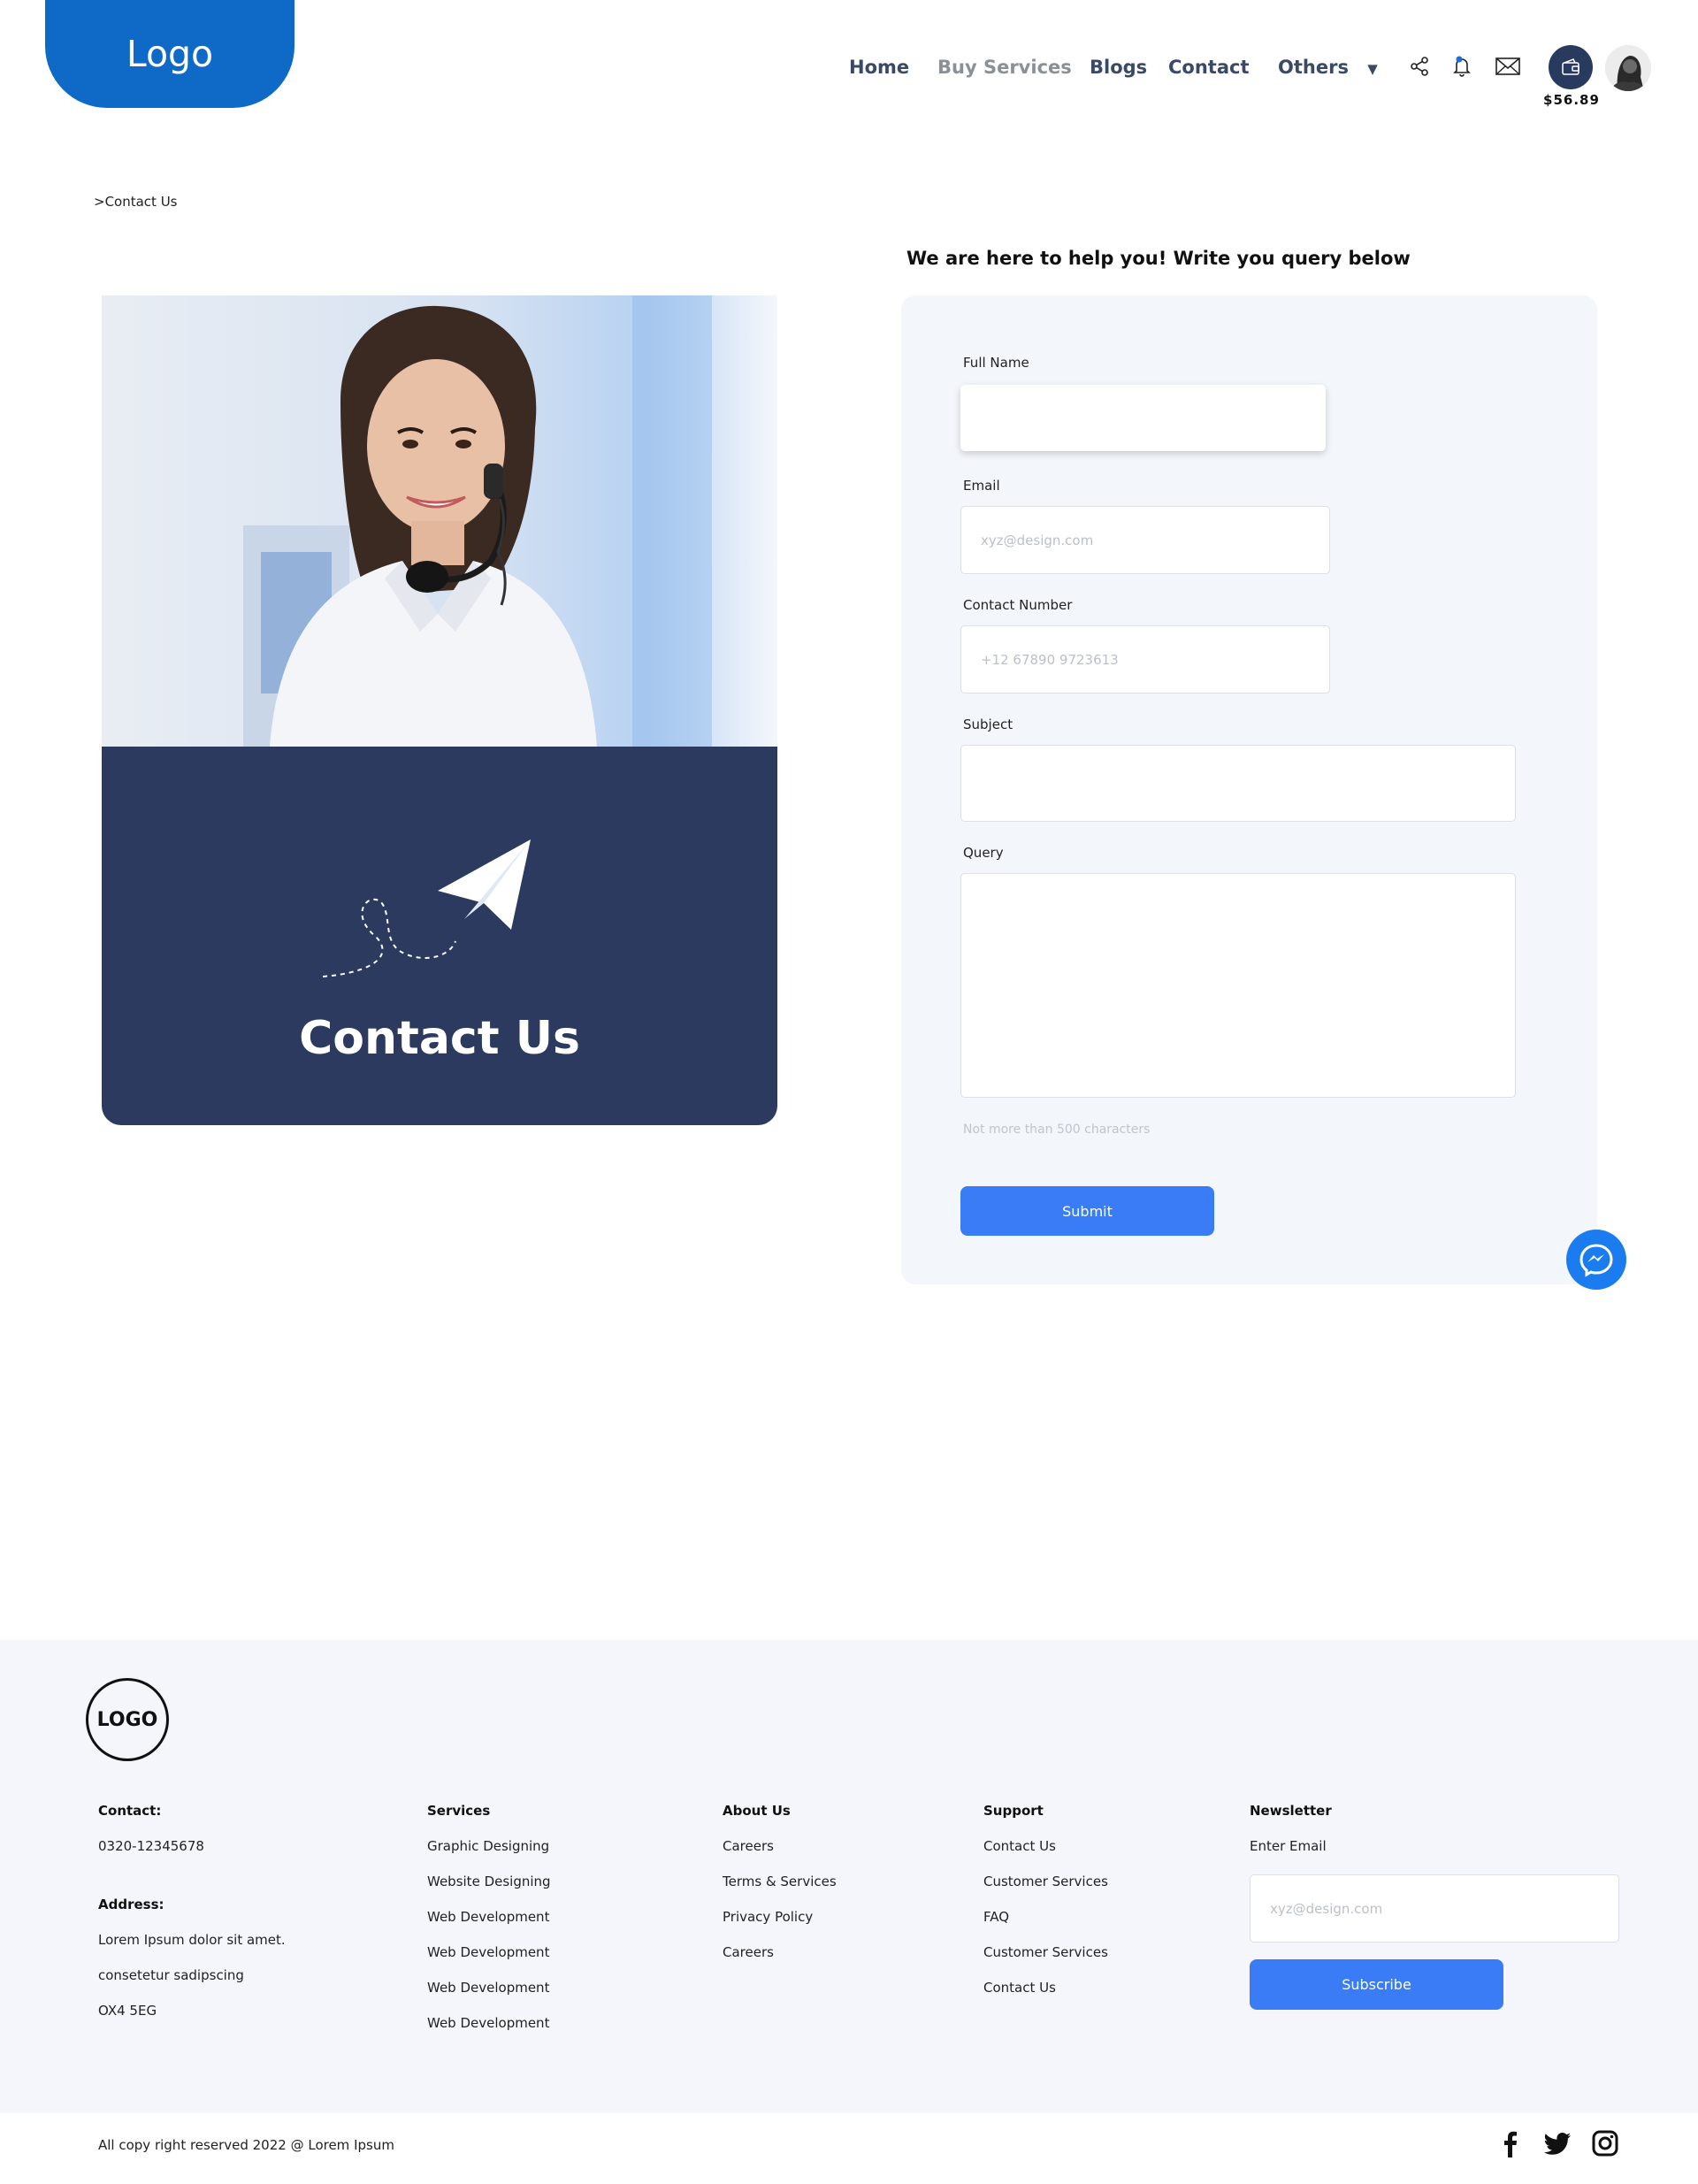  Describe the element at coordinates (136, 202) in the screenshot. I see `breadcrumb: >Contact Us` at that location.